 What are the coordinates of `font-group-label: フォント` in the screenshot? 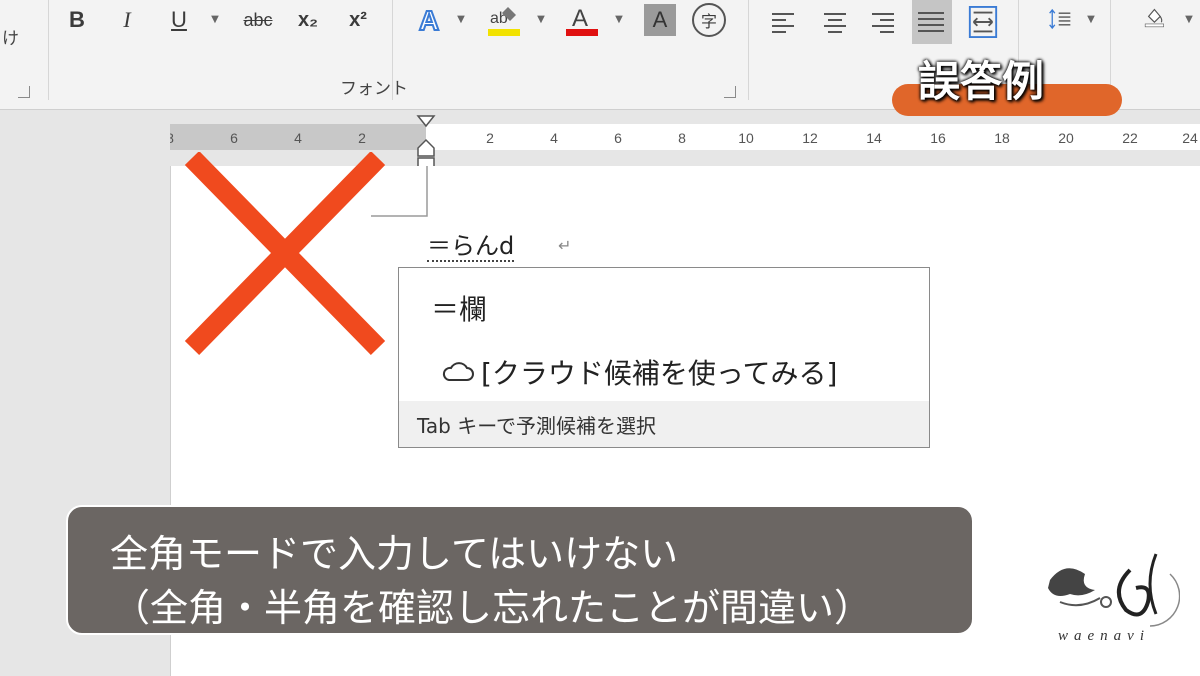 It's located at (374, 89).